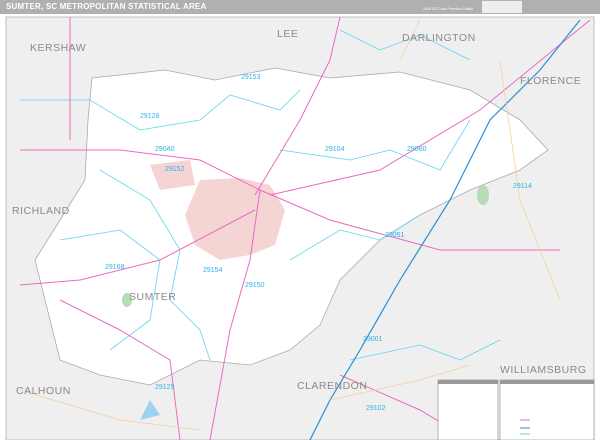  I want to click on zip-label: 29051, so click(395, 235).